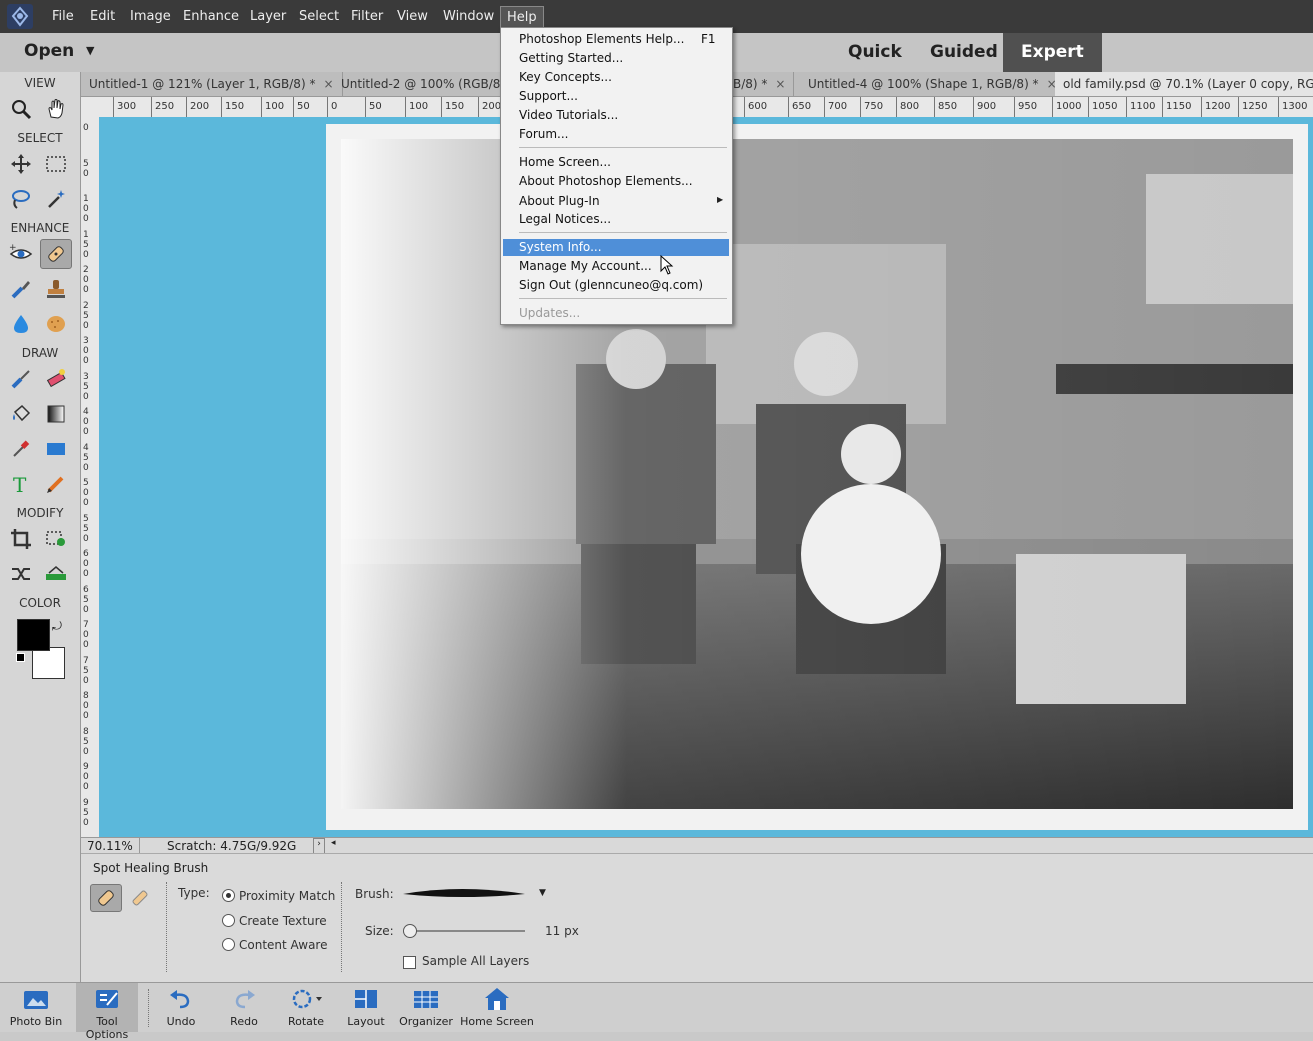 Image resolution: width=1313 pixels, height=1041 pixels. I want to click on lasso-tool-icon, so click(21, 199).